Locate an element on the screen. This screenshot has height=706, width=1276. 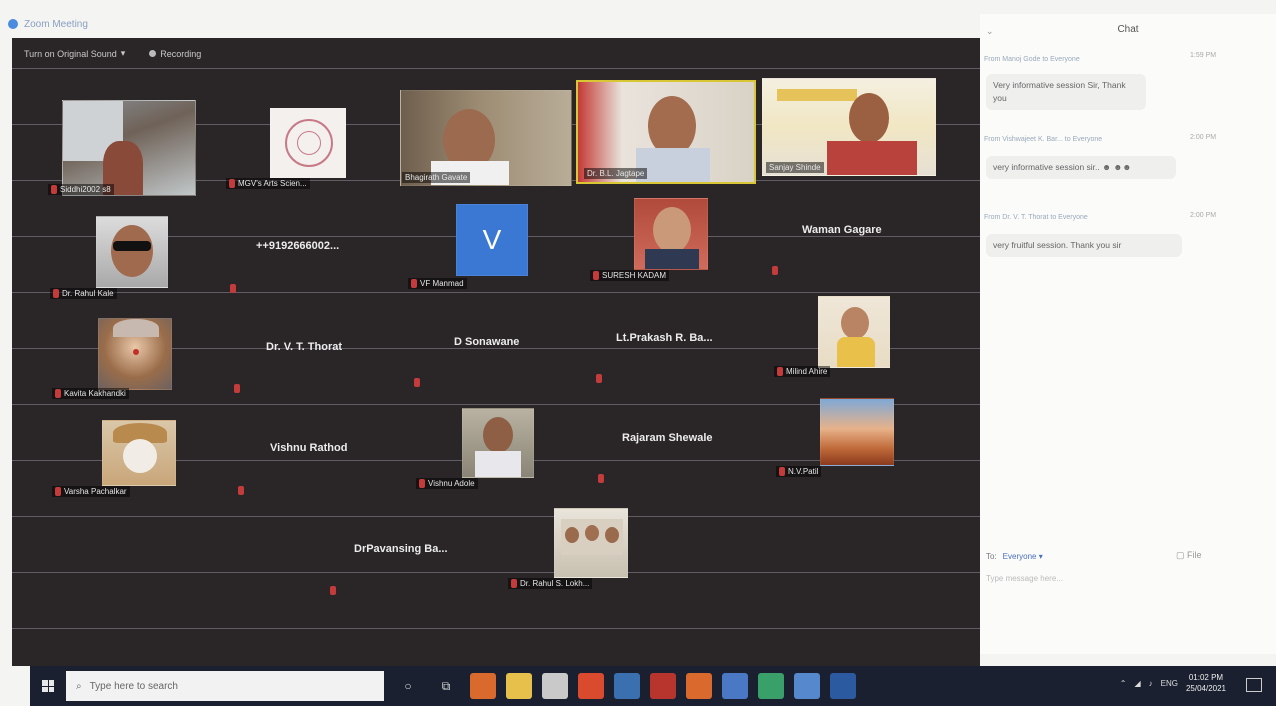
participant-name: Bhagirath Gavate is located at coordinates (436, 177).